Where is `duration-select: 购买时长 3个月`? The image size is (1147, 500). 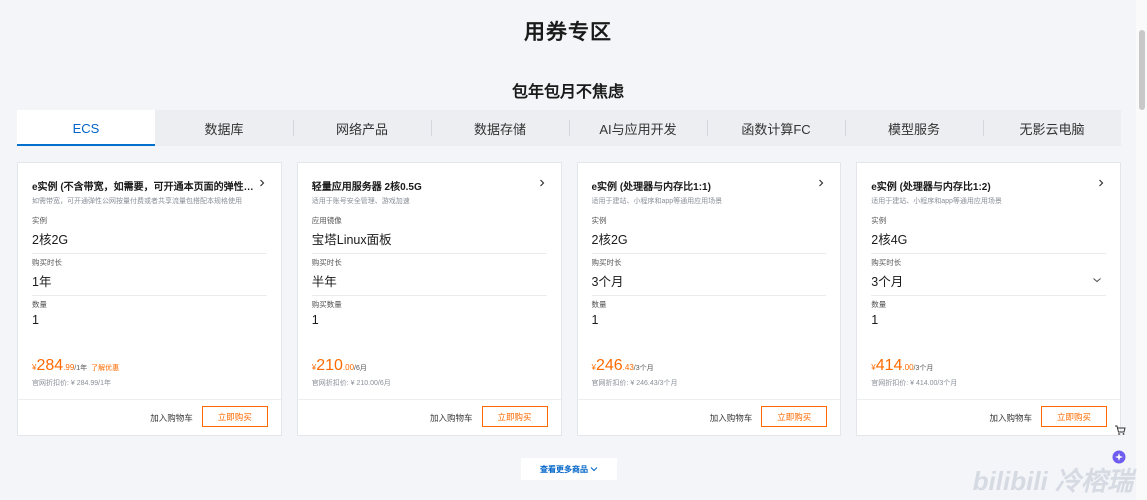
duration-select: 购买时长 3个月 is located at coordinates (988, 276).